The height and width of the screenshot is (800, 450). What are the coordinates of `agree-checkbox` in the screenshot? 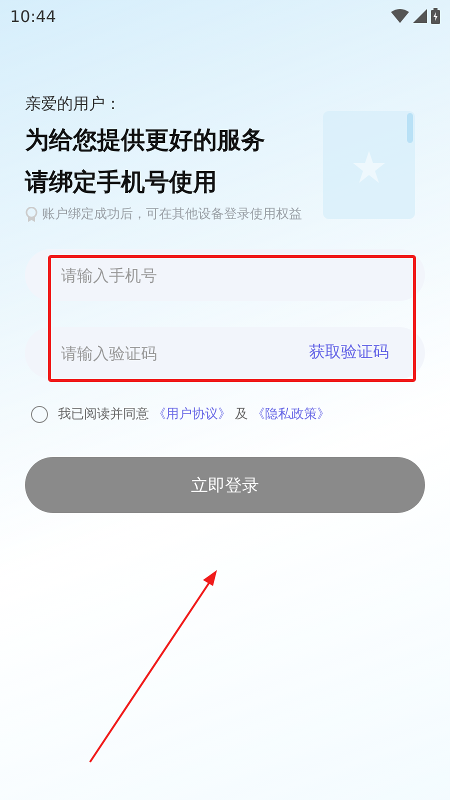 It's located at (39, 414).